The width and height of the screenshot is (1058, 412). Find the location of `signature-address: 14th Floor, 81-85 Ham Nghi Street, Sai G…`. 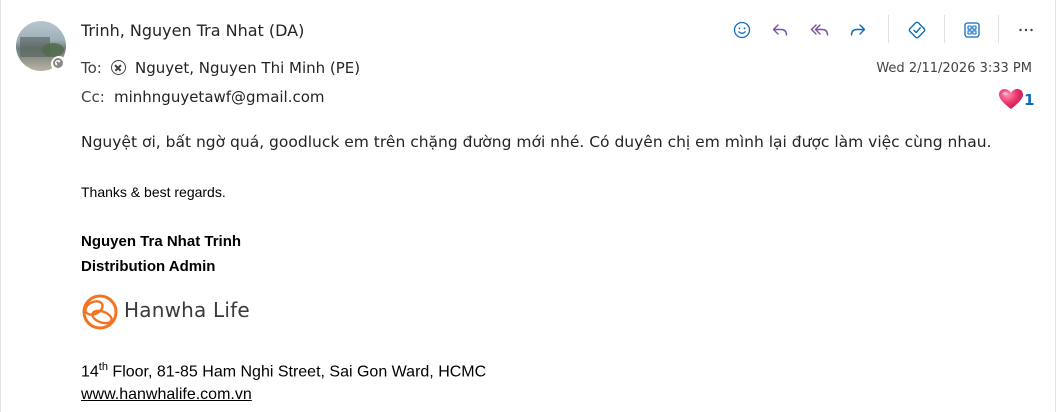

signature-address: 14th Floor, 81-85 Ham Nghi Street, Sai G… is located at coordinates (284, 371).